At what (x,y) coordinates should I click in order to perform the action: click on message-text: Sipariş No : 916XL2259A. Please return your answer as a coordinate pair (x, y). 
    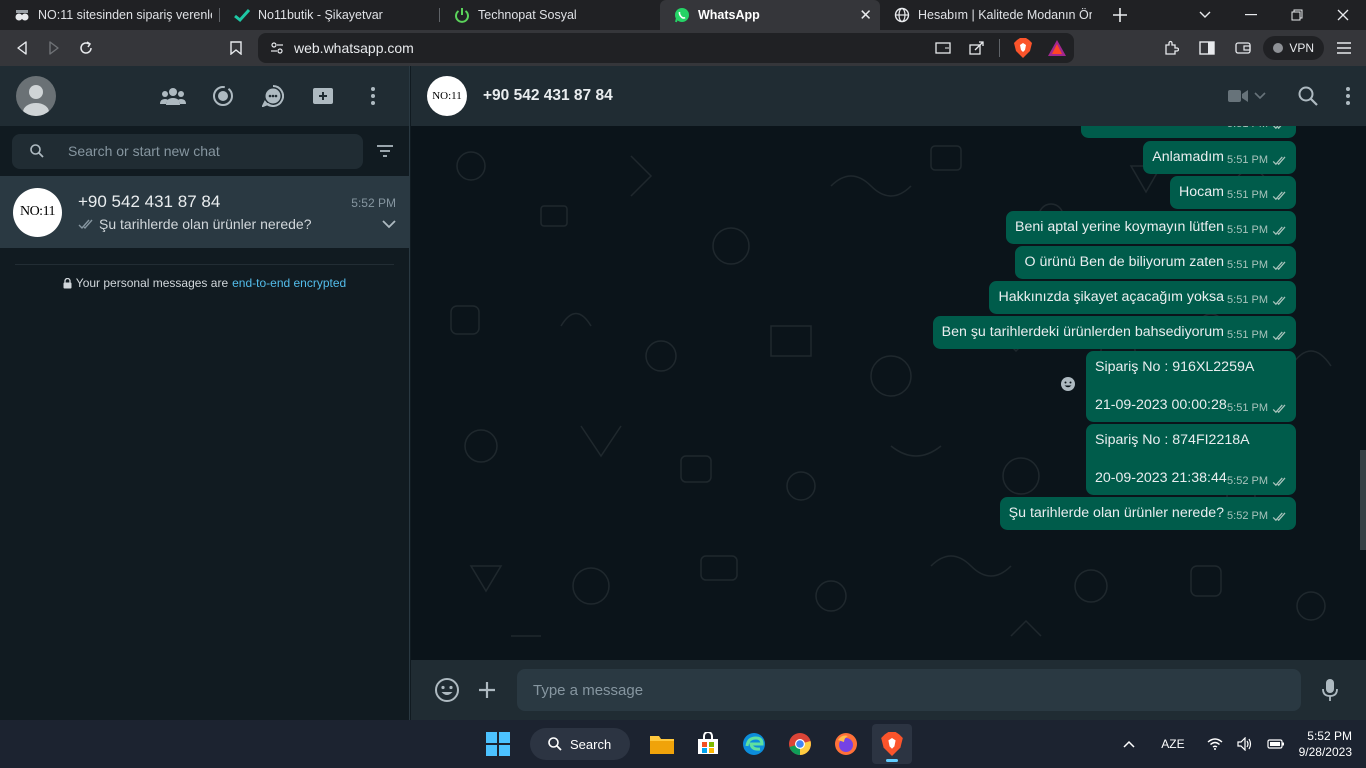
    Looking at the image, I should click on (1175, 367).